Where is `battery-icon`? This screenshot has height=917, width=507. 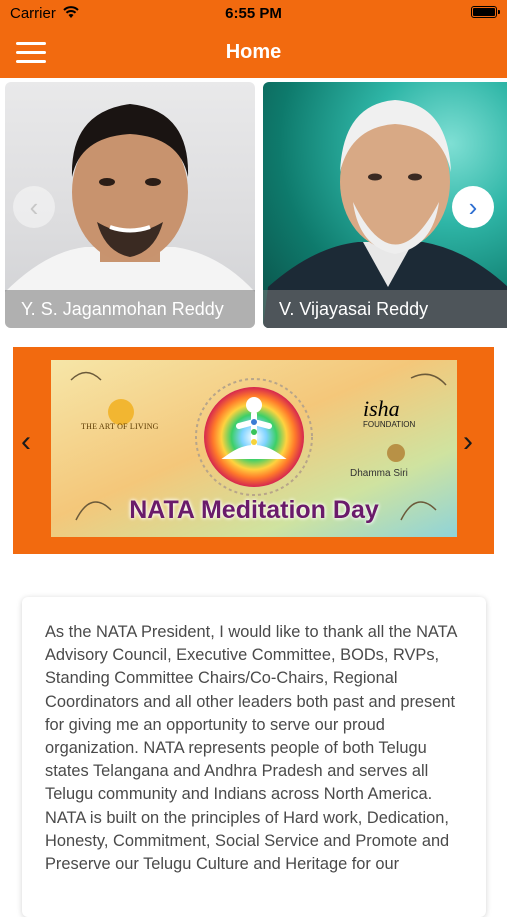 battery-icon is located at coordinates (485, 12).